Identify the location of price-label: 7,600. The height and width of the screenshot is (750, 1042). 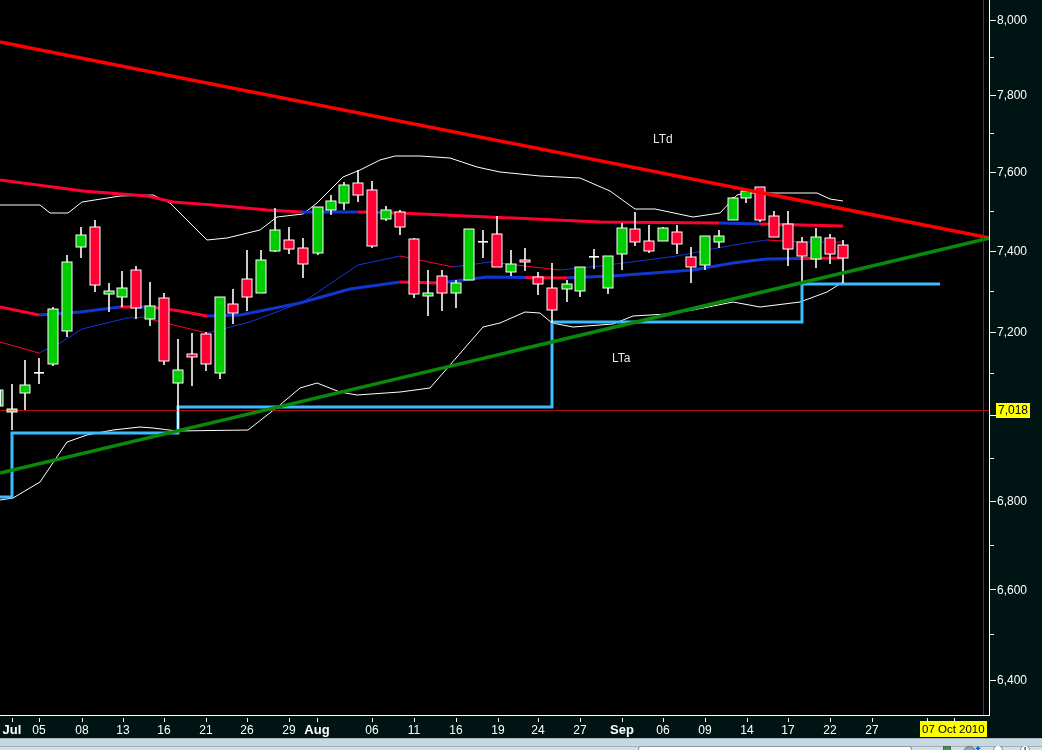
(1012, 172).